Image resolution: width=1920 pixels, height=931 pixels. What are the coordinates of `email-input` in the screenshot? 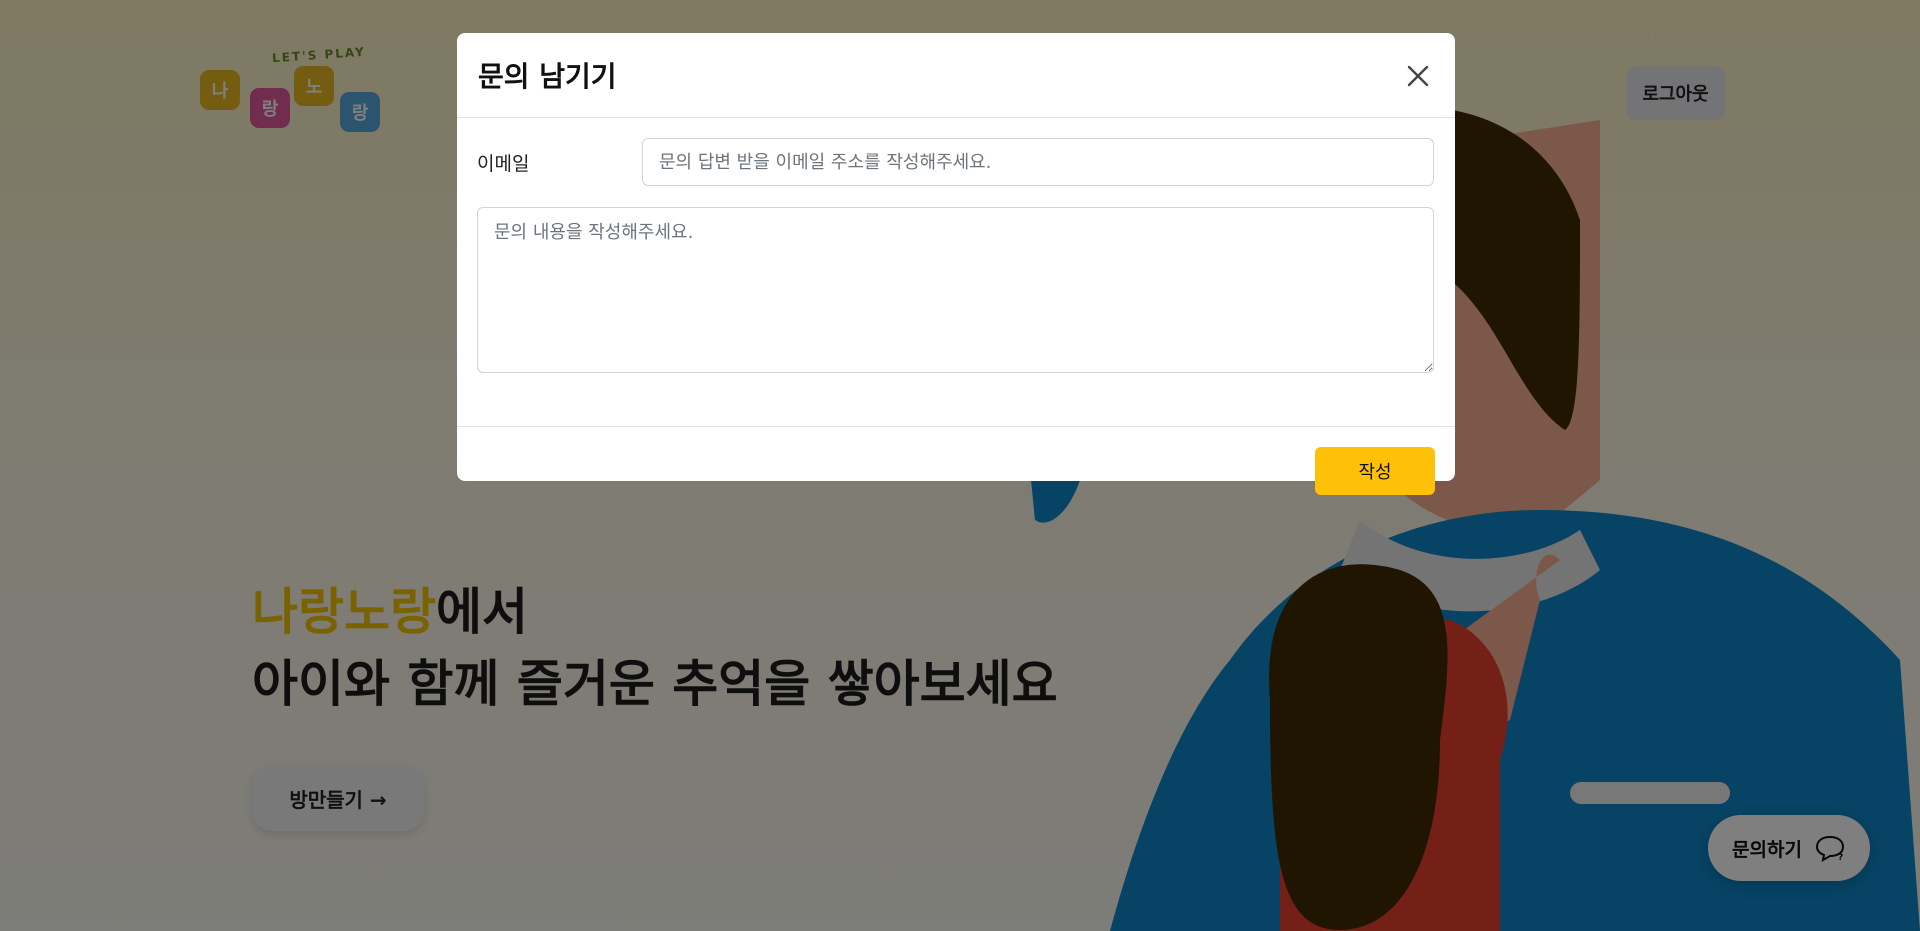 It's located at (1038, 162).